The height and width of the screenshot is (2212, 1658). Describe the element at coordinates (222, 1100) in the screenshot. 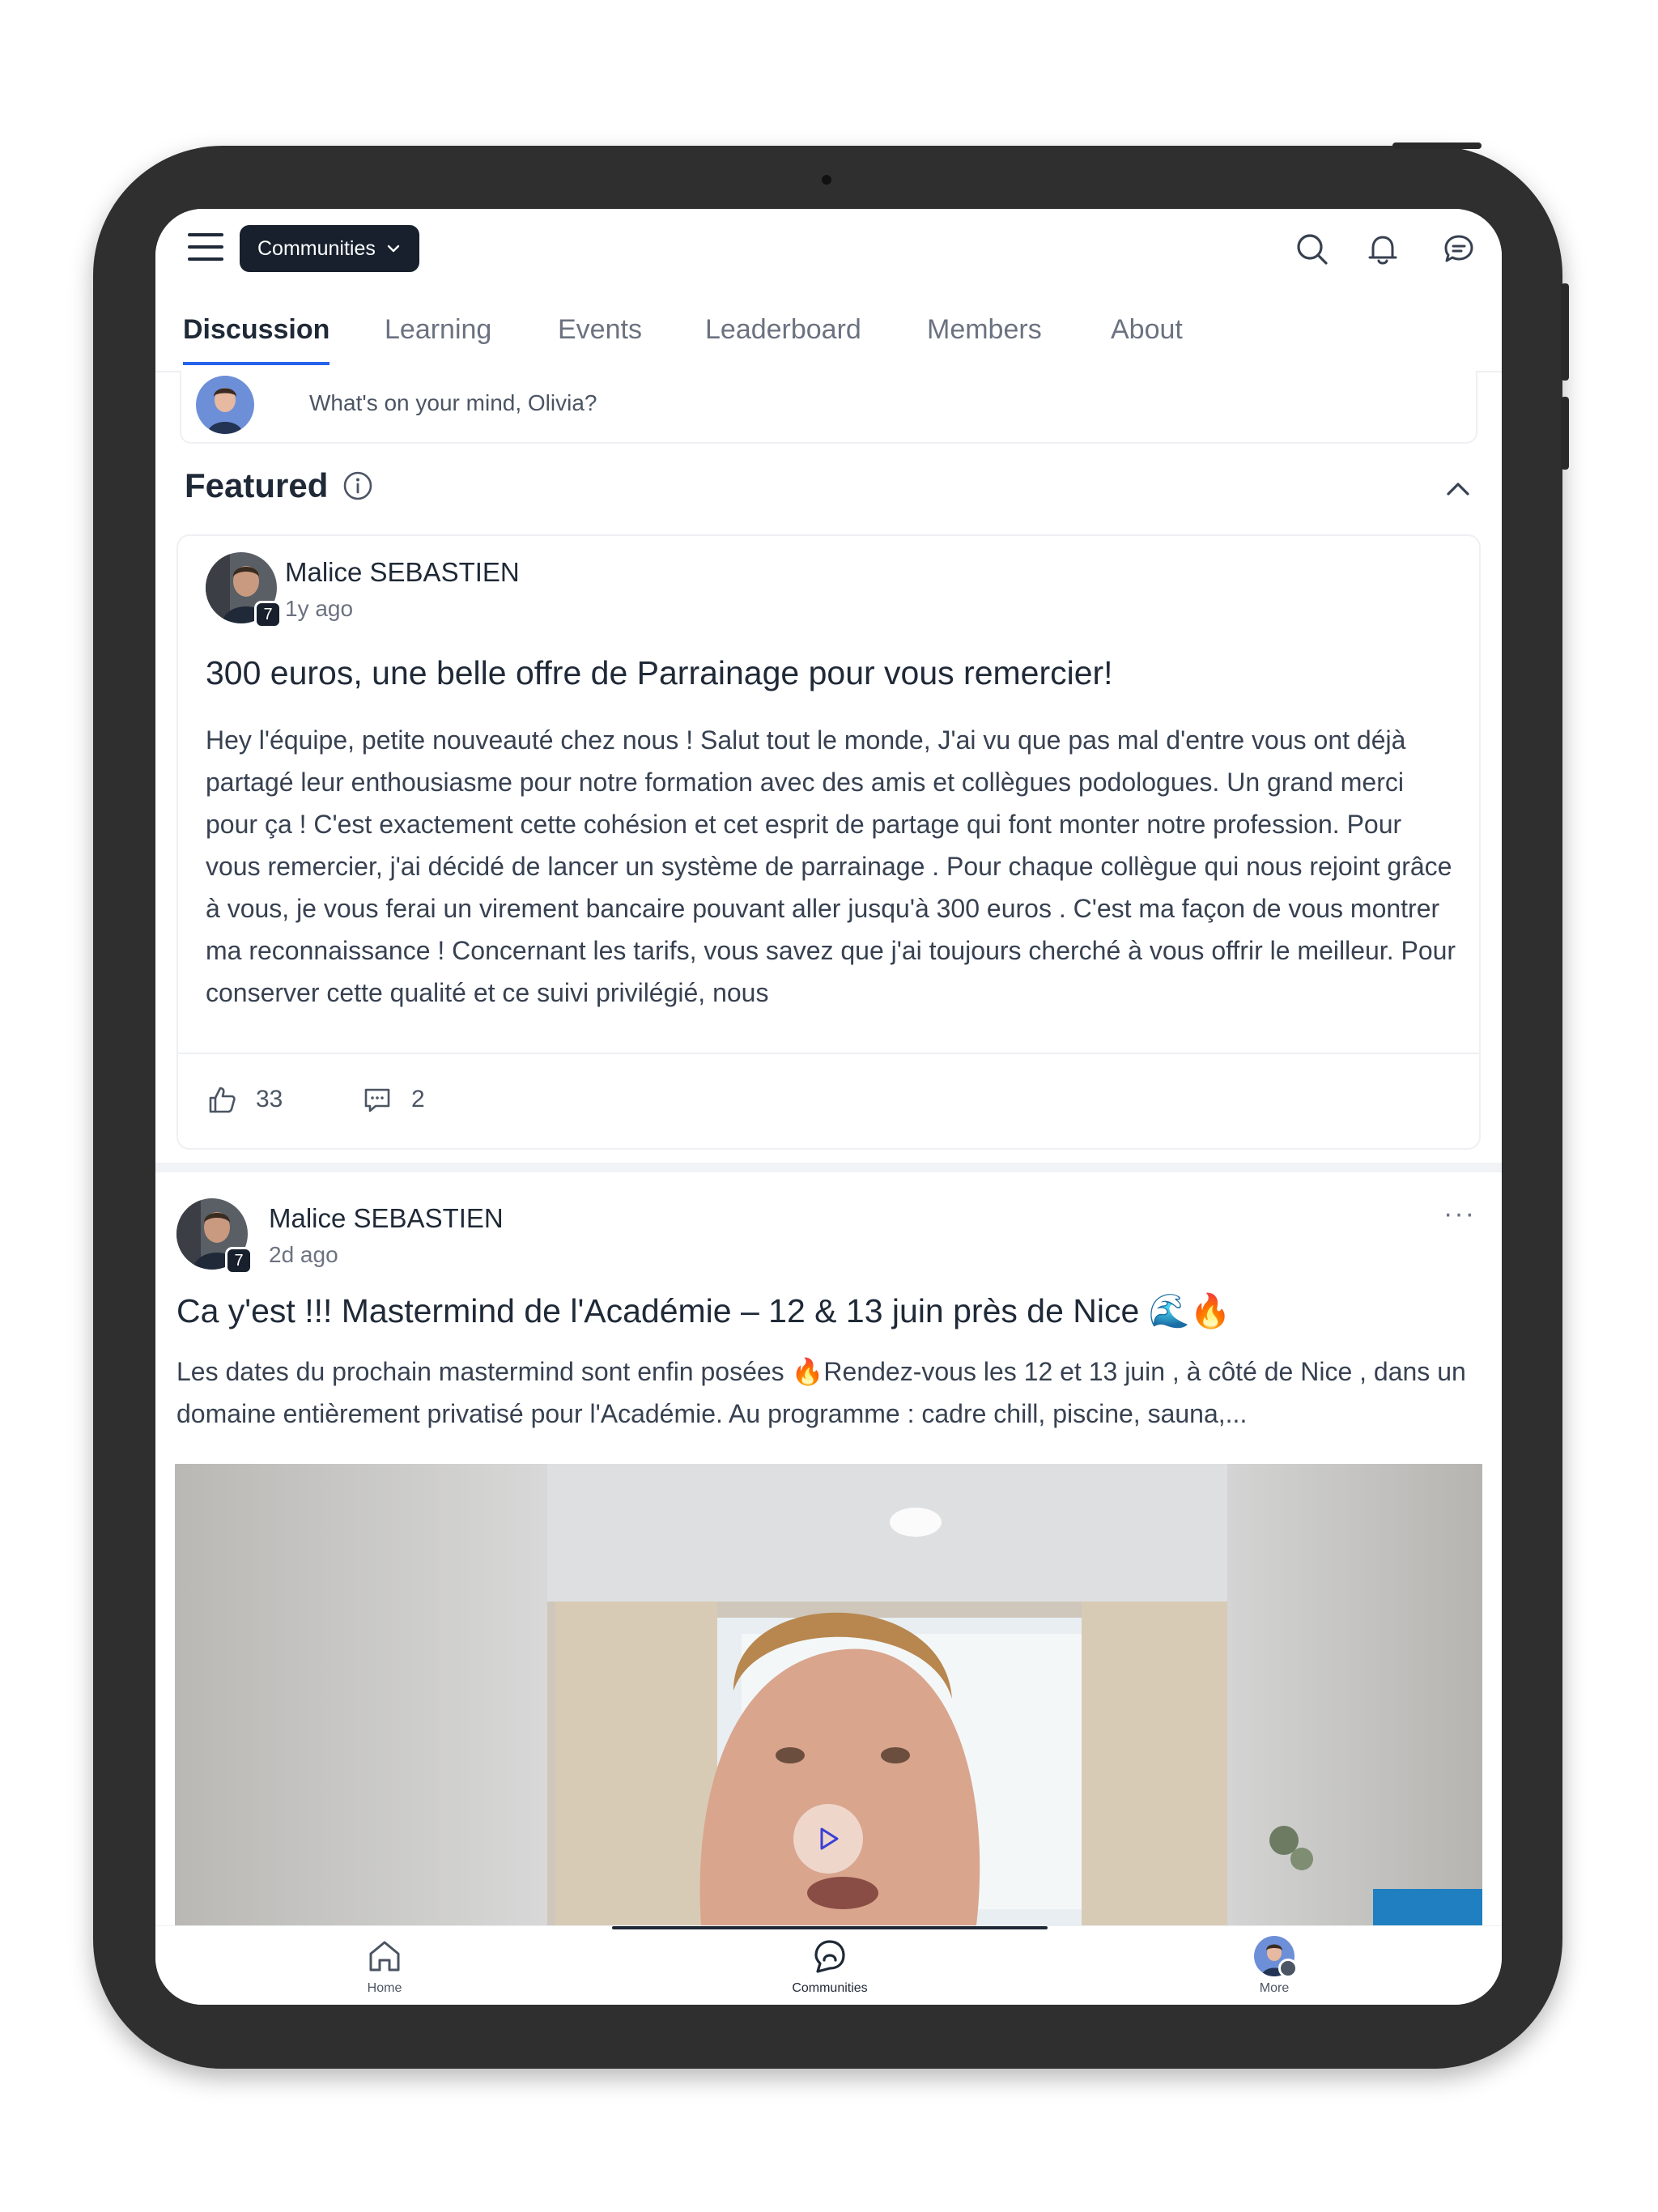

I see `thumbs-up-icon` at that location.